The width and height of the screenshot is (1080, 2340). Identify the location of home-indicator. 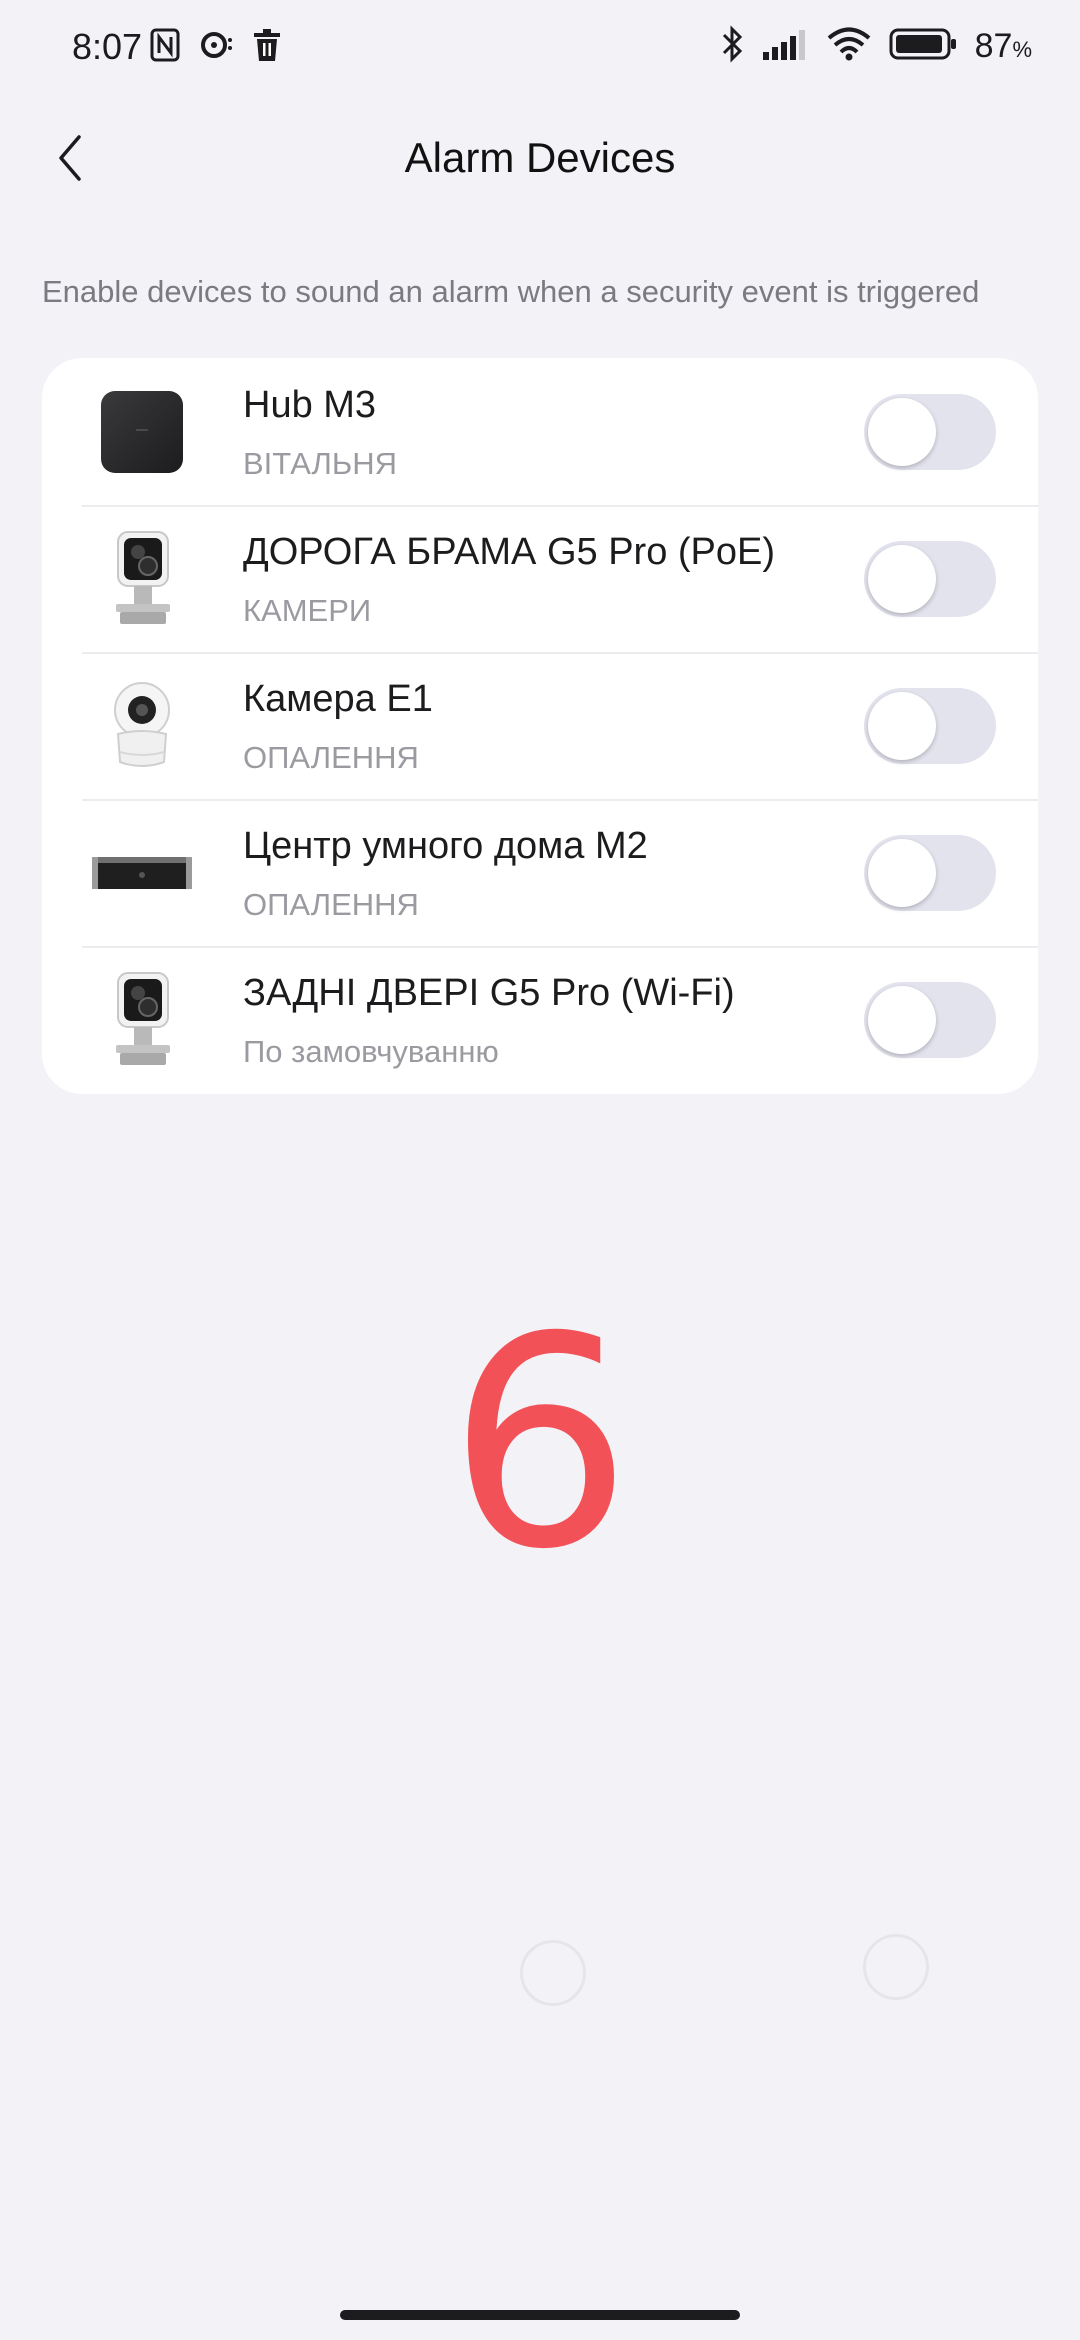
(540, 2315).